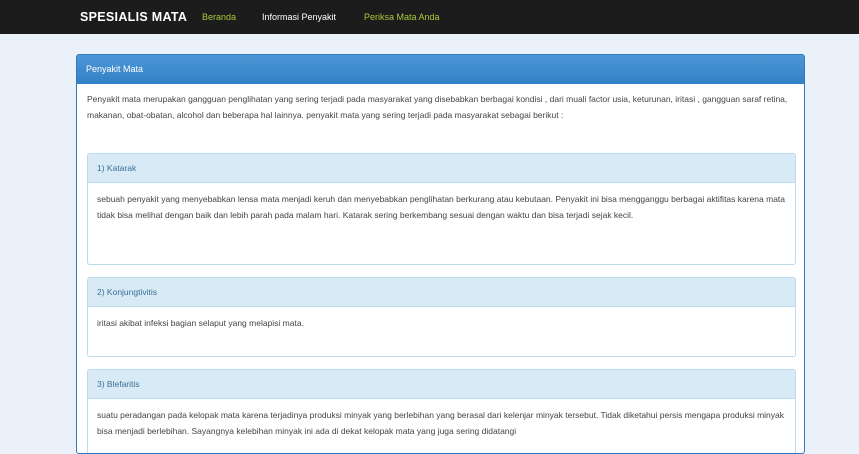 The image size is (859, 454). I want to click on nav-link-beranda: Beranda, so click(219, 17).